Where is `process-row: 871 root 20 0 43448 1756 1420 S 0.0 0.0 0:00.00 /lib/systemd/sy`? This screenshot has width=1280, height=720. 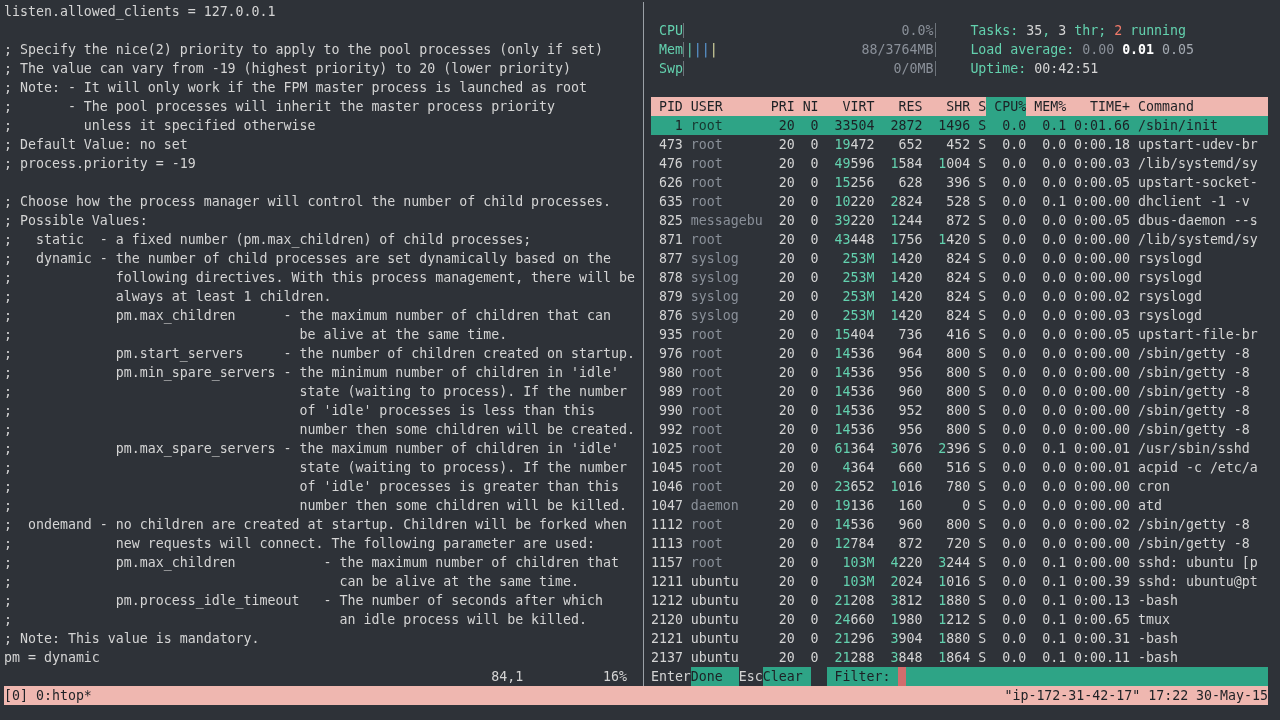 process-row: 871 root 20 0 43448 1756 1420 S 0.0 0.0 0:00.00 /lib/systemd/sy is located at coordinates (959, 239).